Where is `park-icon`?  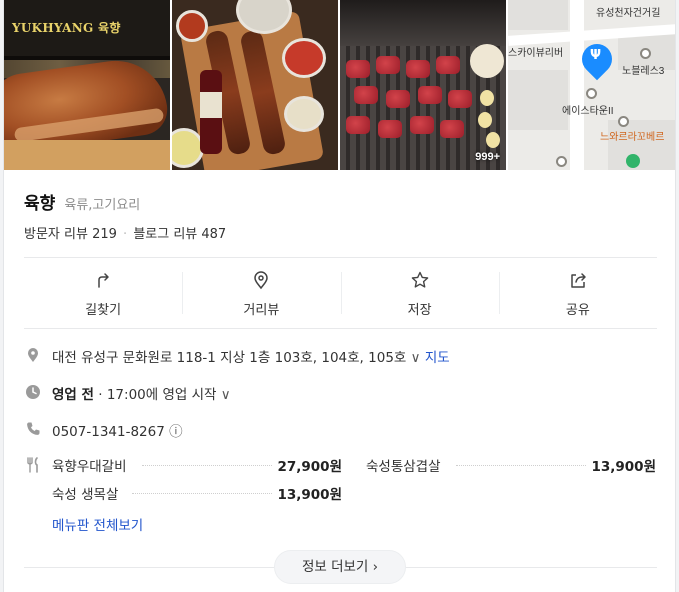 park-icon is located at coordinates (633, 161).